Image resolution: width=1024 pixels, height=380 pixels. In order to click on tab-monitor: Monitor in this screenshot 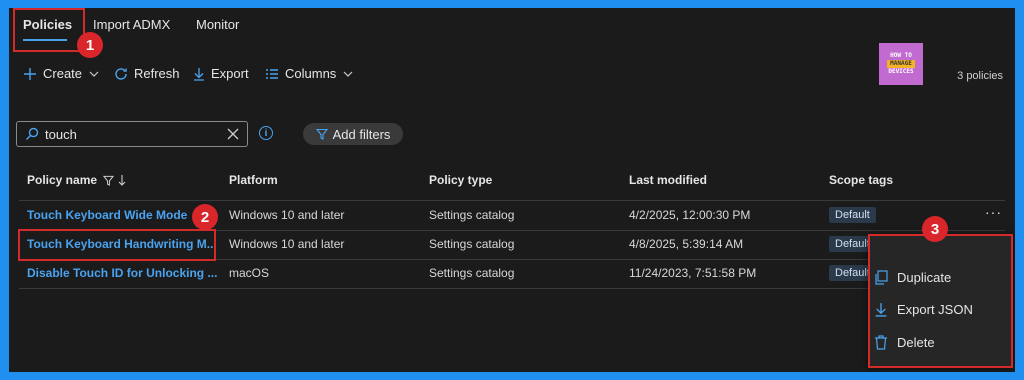, I will do `click(217, 24)`.